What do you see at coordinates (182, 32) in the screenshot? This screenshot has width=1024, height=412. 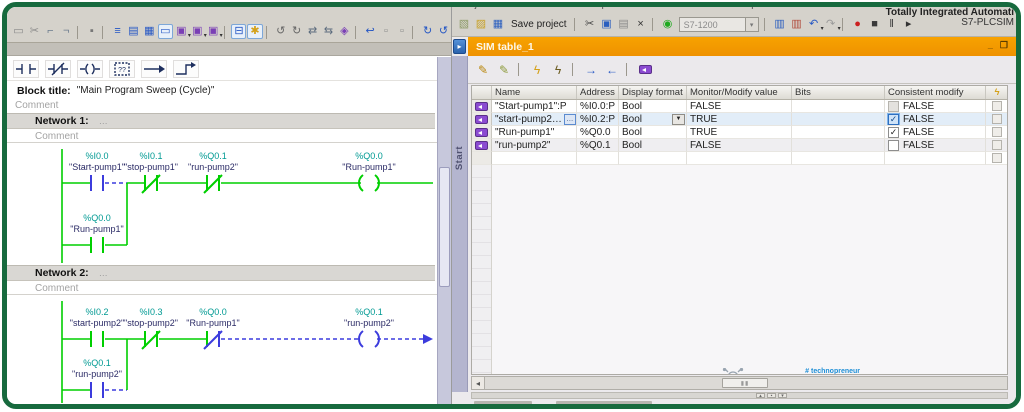 I see `open-branch-icon: ▣ ▾` at bounding box center [182, 32].